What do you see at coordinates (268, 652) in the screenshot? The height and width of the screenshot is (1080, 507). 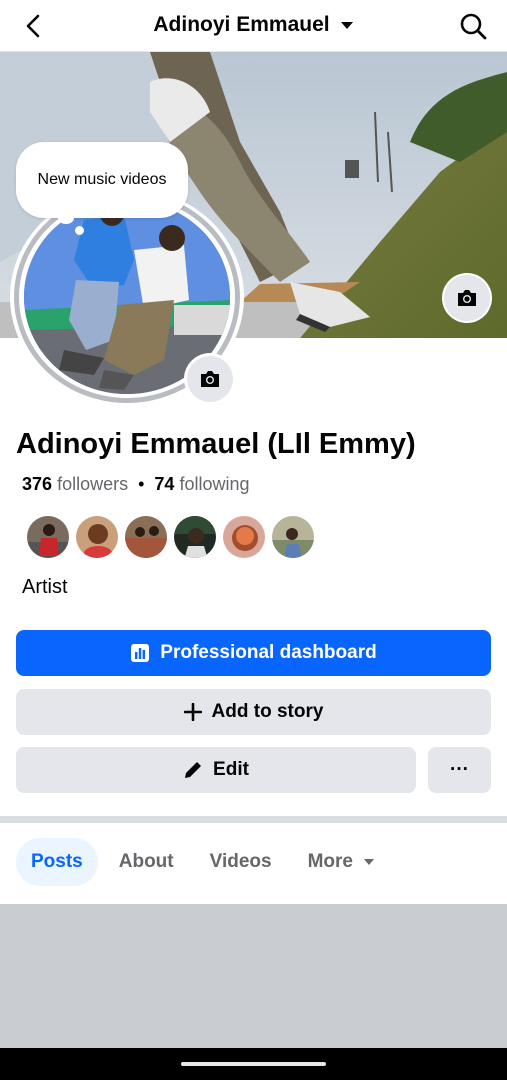 I see `professional-dashboard-label: Professional dashboard` at bounding box center [268, 652].